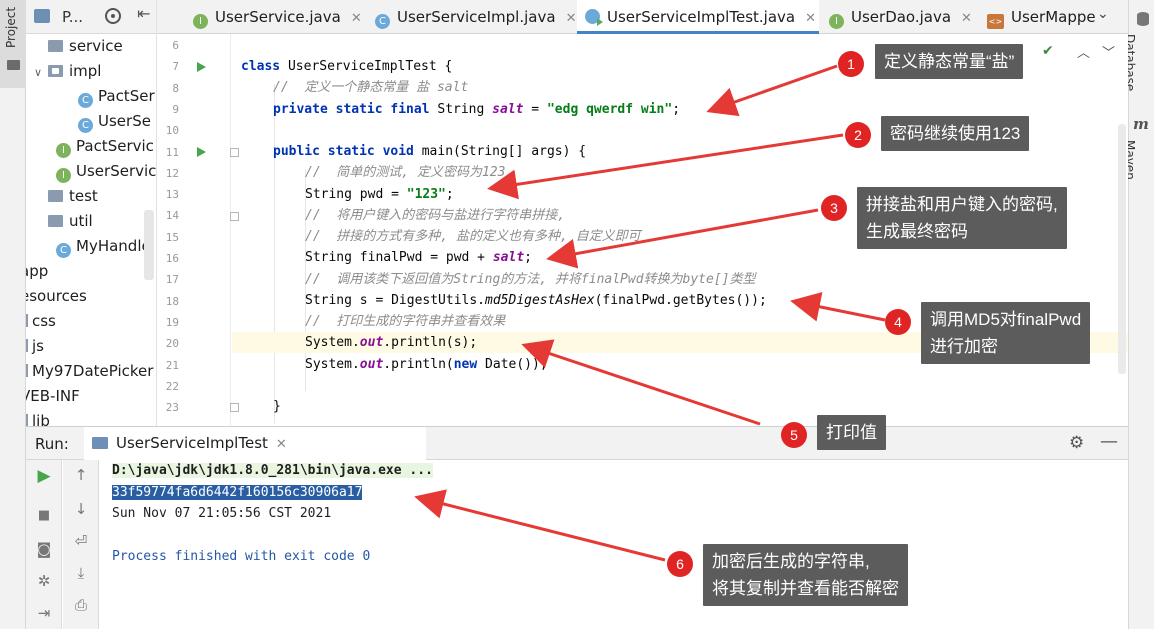 The height and width of the screenshot is (629, 1154). What do you see at coordinates (222, 513) in the screenshot?
I see `console-date-output: Sun Nov 07 21:05:56 CST 2021` at bounding box center [222, 513].